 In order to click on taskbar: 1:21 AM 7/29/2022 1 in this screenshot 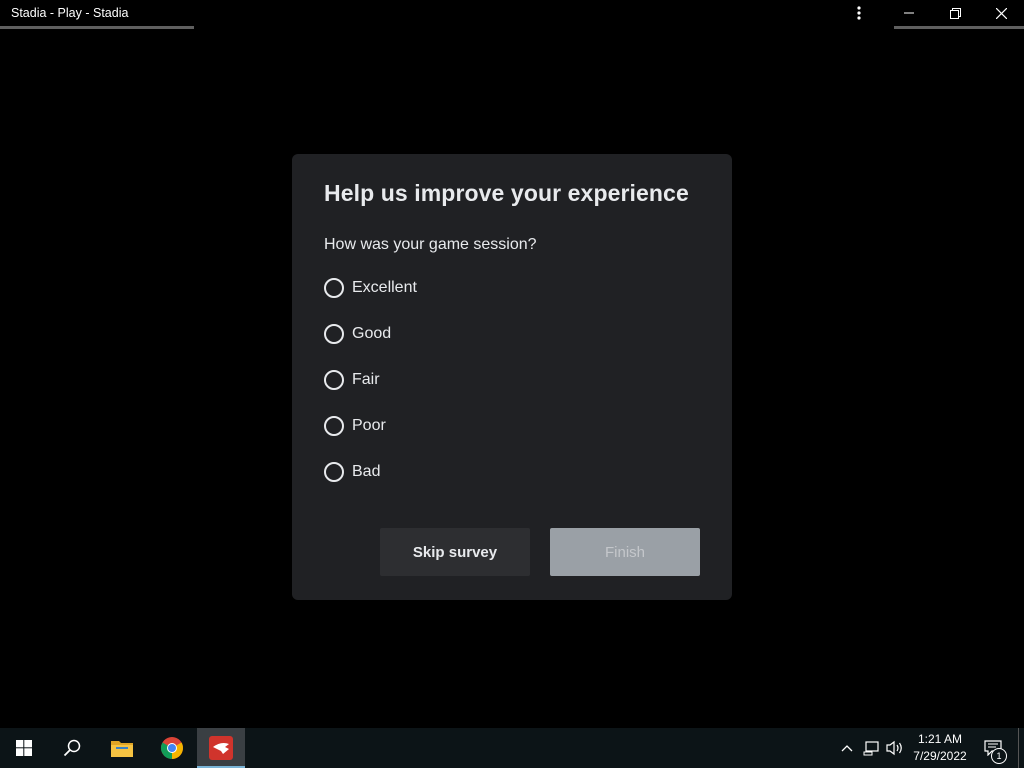, I will do `click(512, 748)`.